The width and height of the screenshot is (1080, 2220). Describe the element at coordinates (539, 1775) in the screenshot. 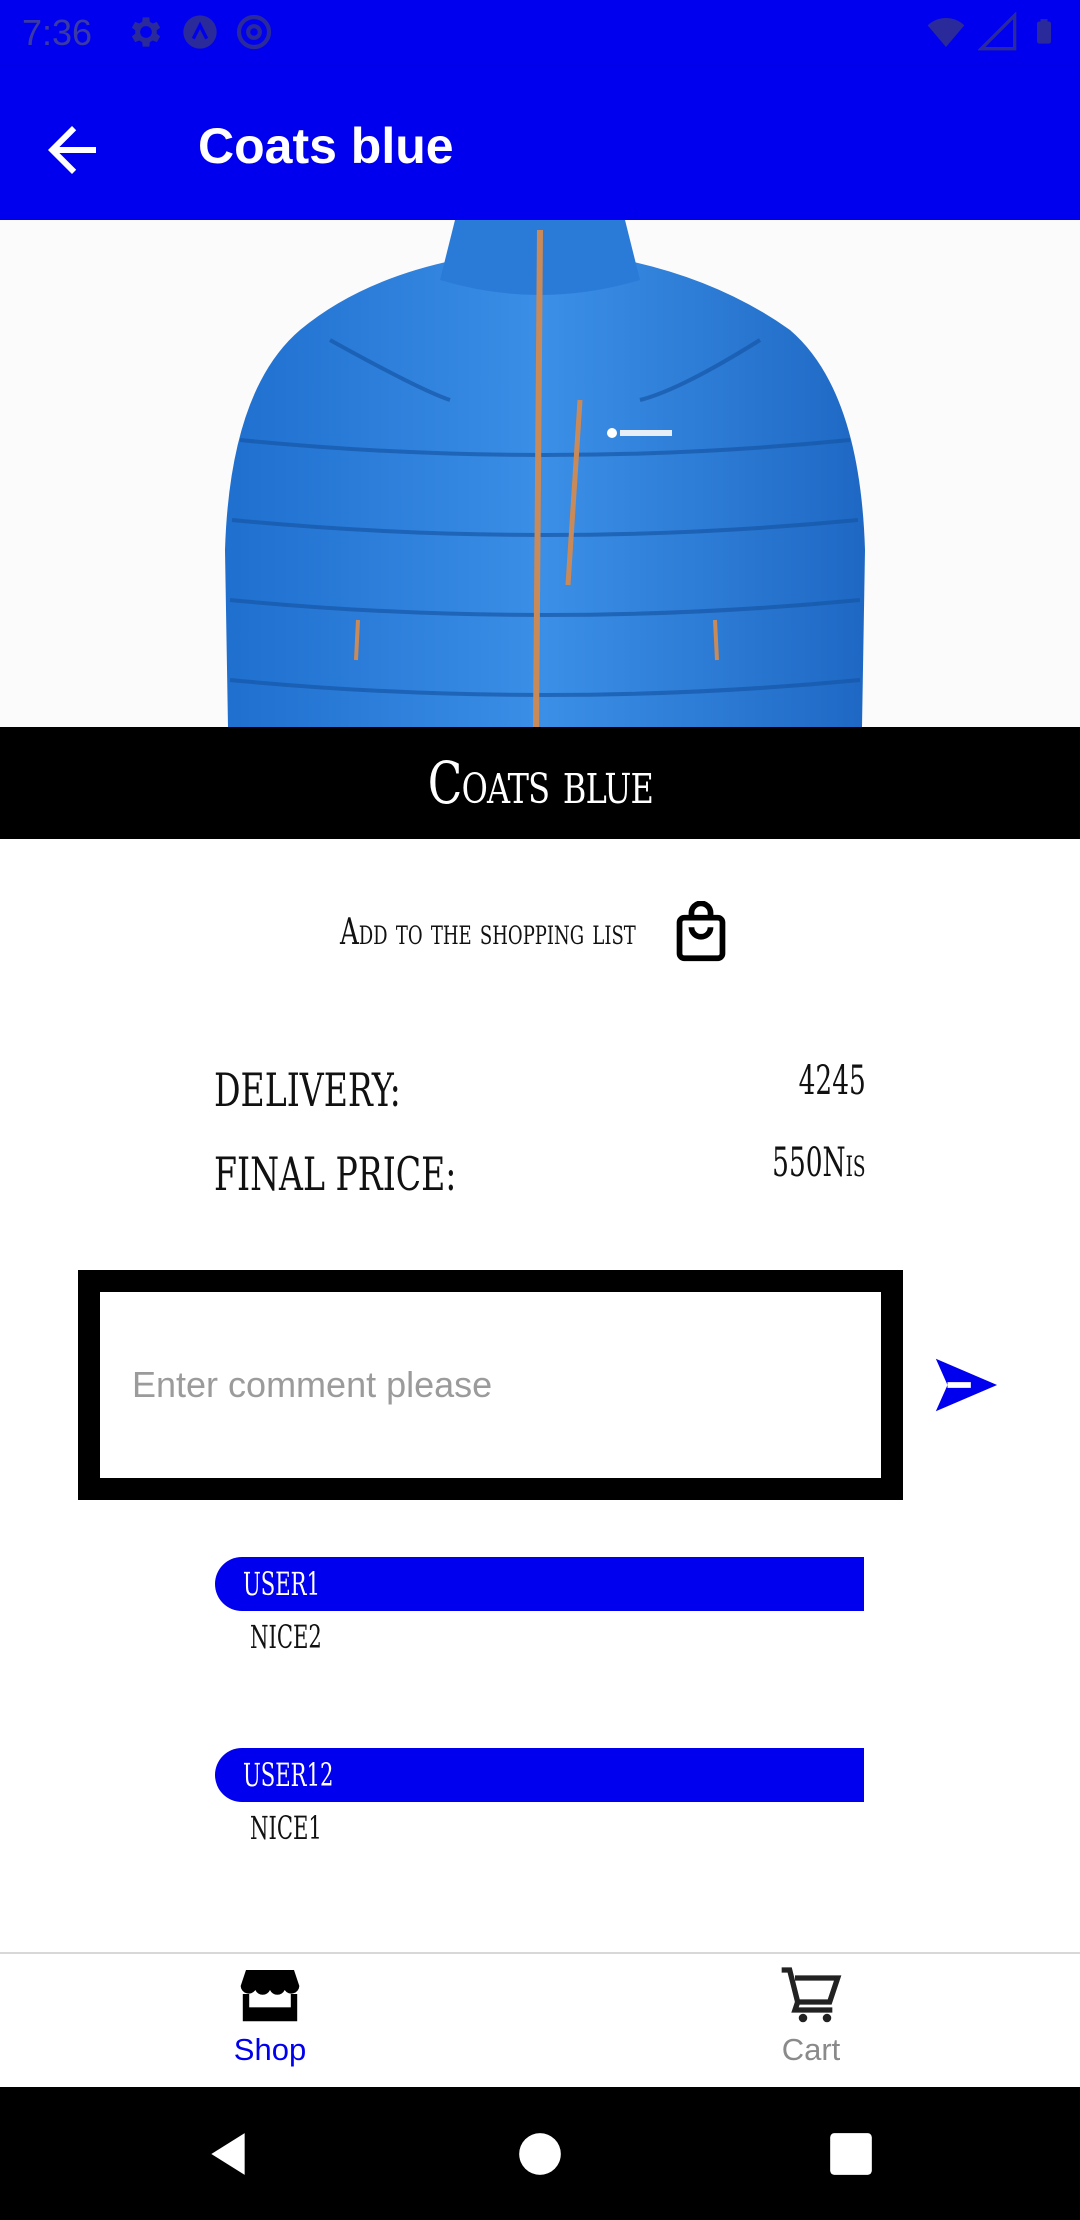

I see `comment-author: user12` at that location.